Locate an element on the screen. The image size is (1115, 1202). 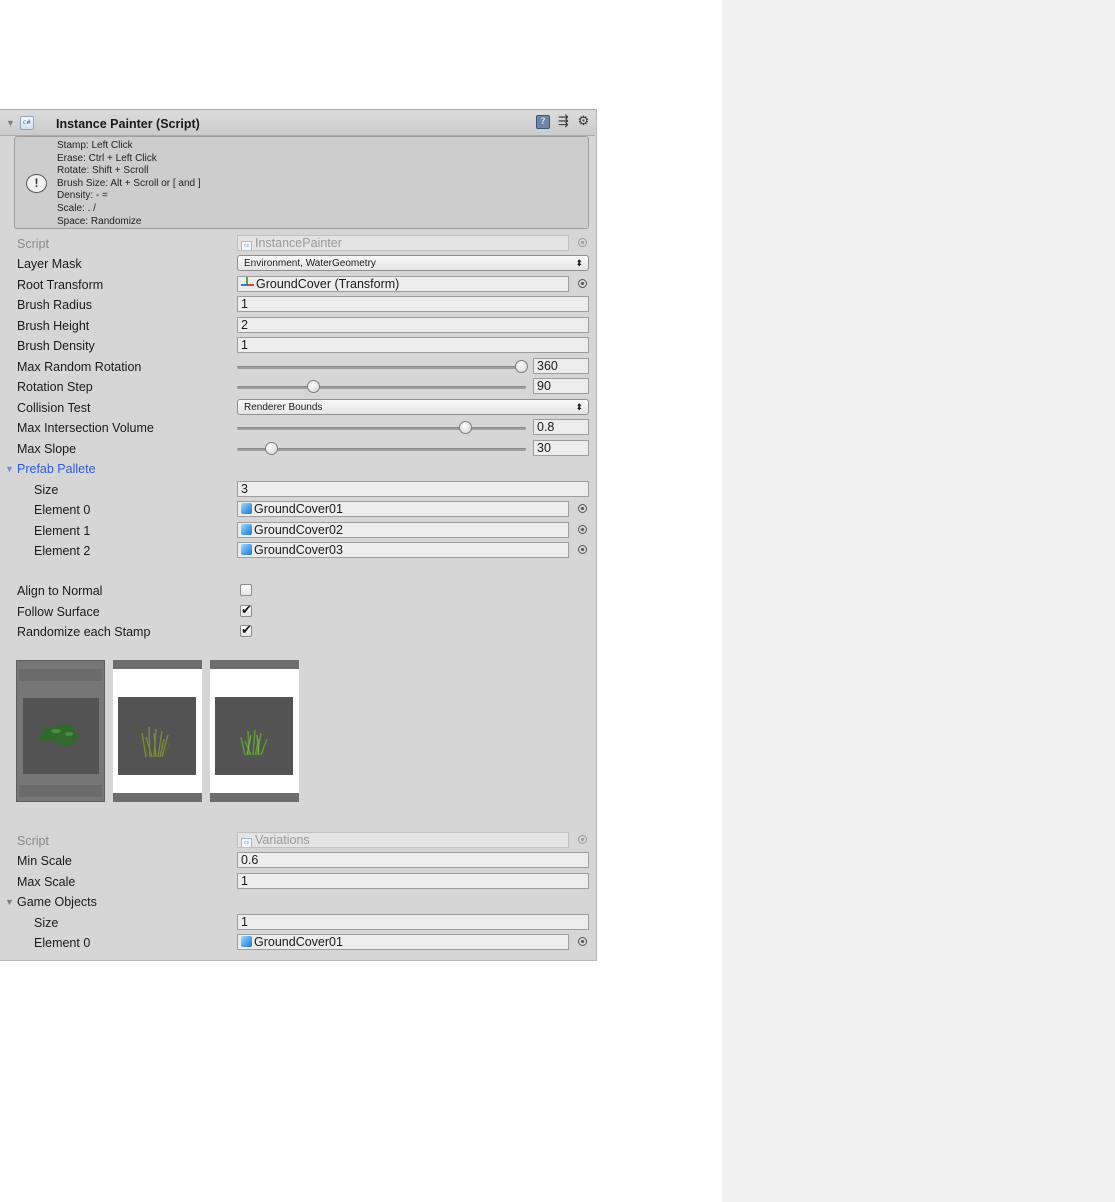
component-header: ▼ c# Instance Painter (Script) ? ⇶ ⚙ is located at coordinates (297, 123).